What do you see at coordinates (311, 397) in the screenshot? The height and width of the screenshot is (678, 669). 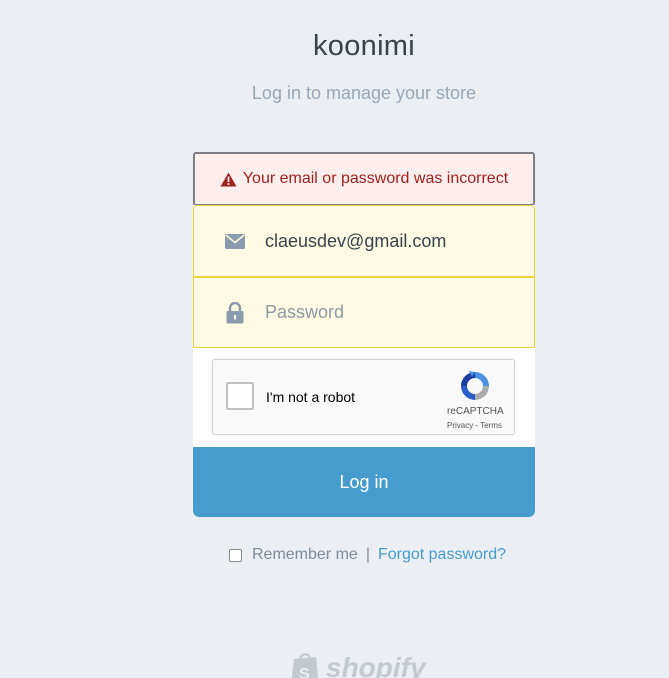 I see `recaptcha-label: I'm not a robot` at bounding box center [311, 397].